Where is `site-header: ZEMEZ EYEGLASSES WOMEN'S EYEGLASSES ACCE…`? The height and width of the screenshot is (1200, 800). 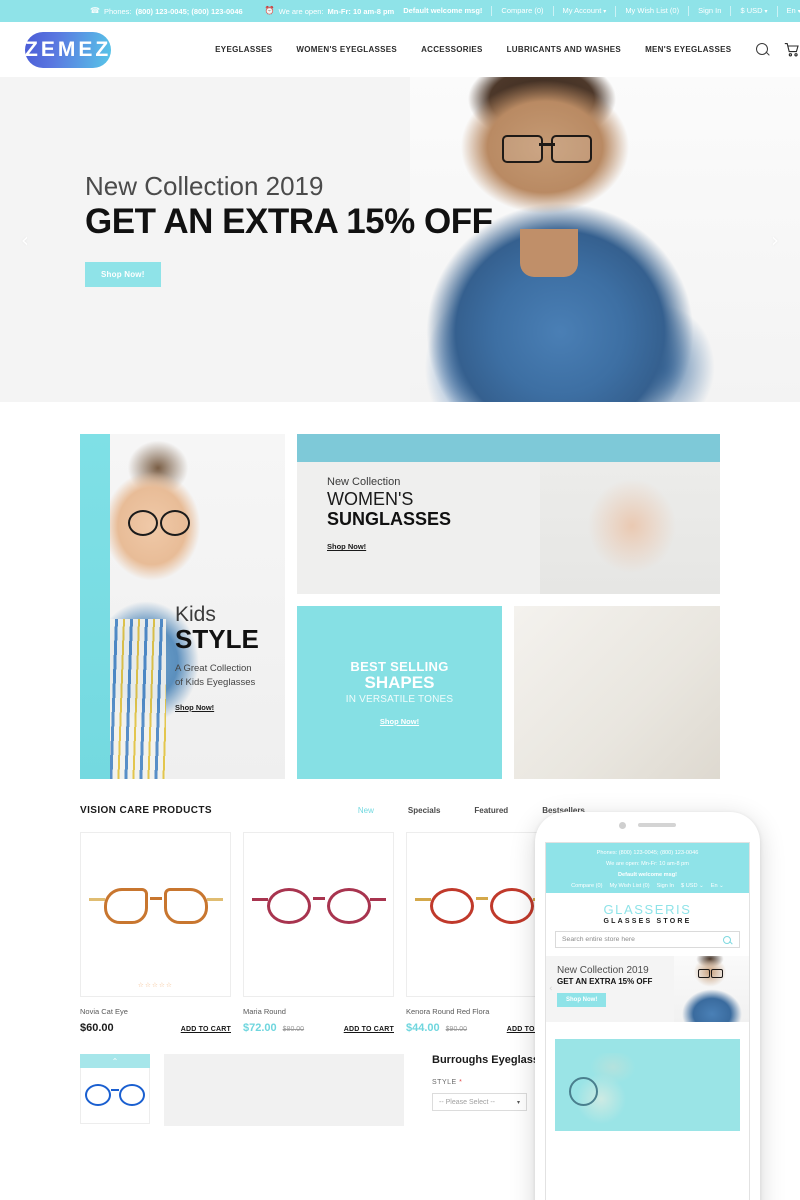 site-header: ZEMEZ EYEGLASSES WOMEN'S EYEGLASSES ACCE… is located at coordinates (400, 49).